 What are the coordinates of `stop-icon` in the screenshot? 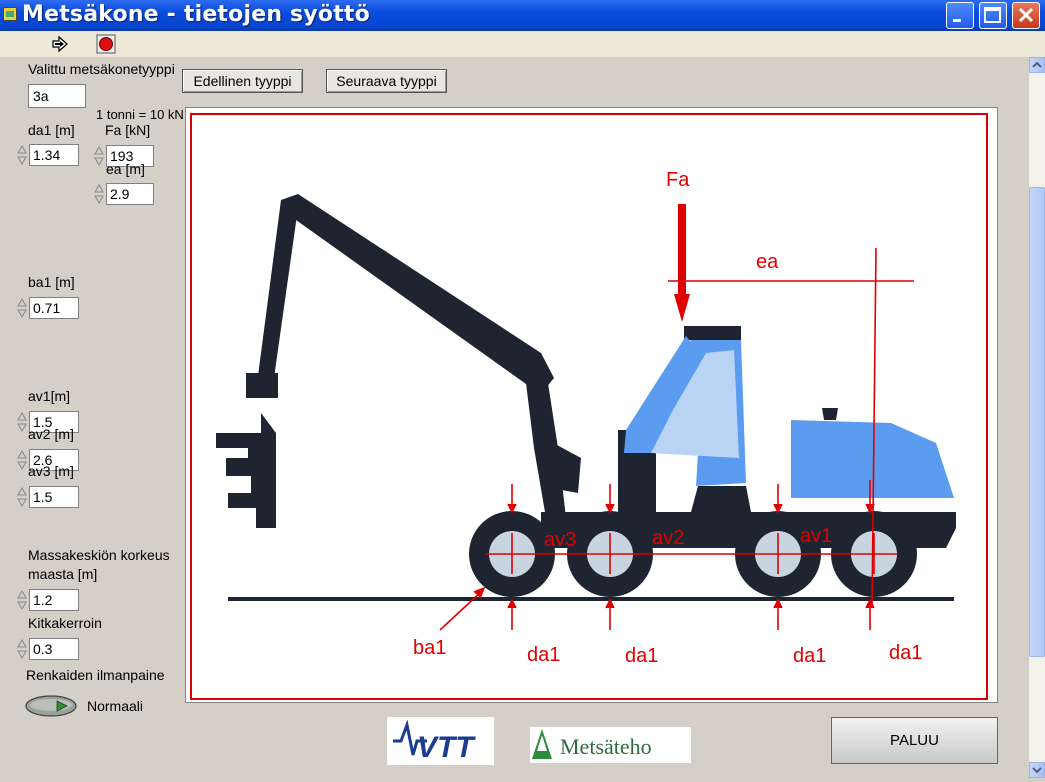 It's located at (106, 44).